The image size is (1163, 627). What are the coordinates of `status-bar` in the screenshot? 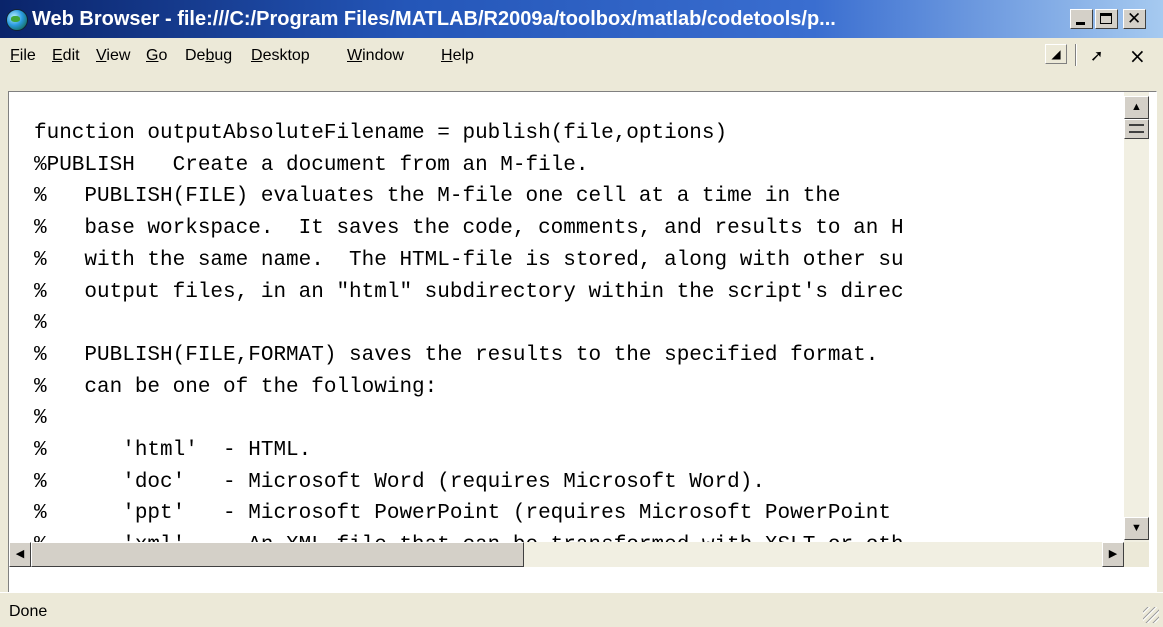 It's located at (581, 609).